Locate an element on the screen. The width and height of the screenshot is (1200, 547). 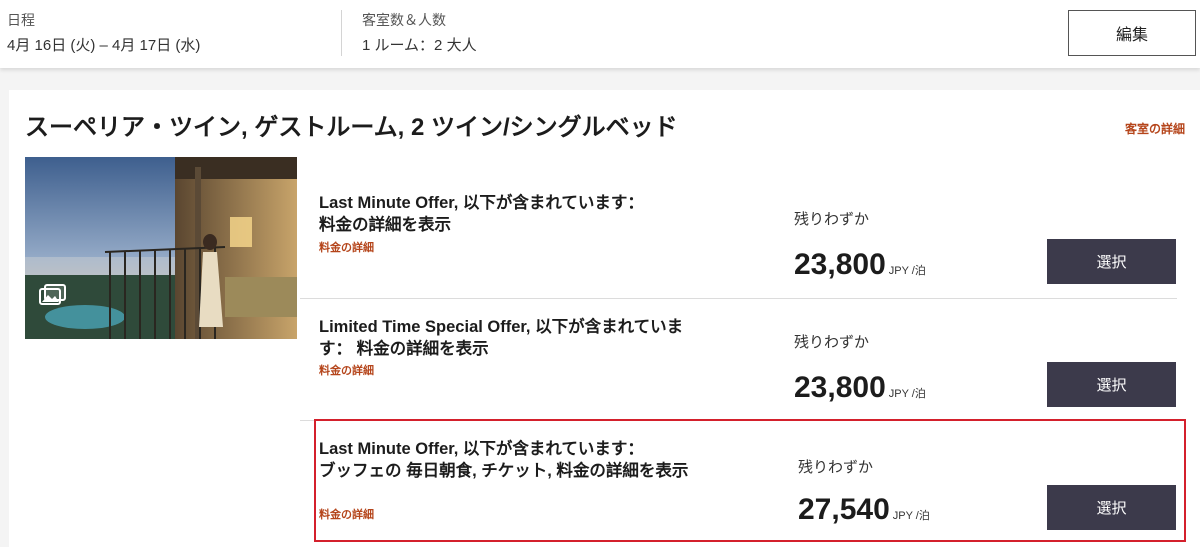
summary-divider is located at coordinates (341, 33).